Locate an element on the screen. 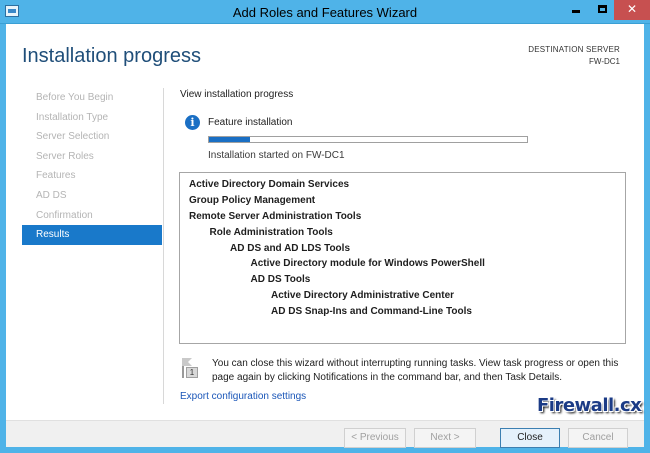 This screenshot has width=650, height=453. minimize-icon is located at coordinates (576, 11).